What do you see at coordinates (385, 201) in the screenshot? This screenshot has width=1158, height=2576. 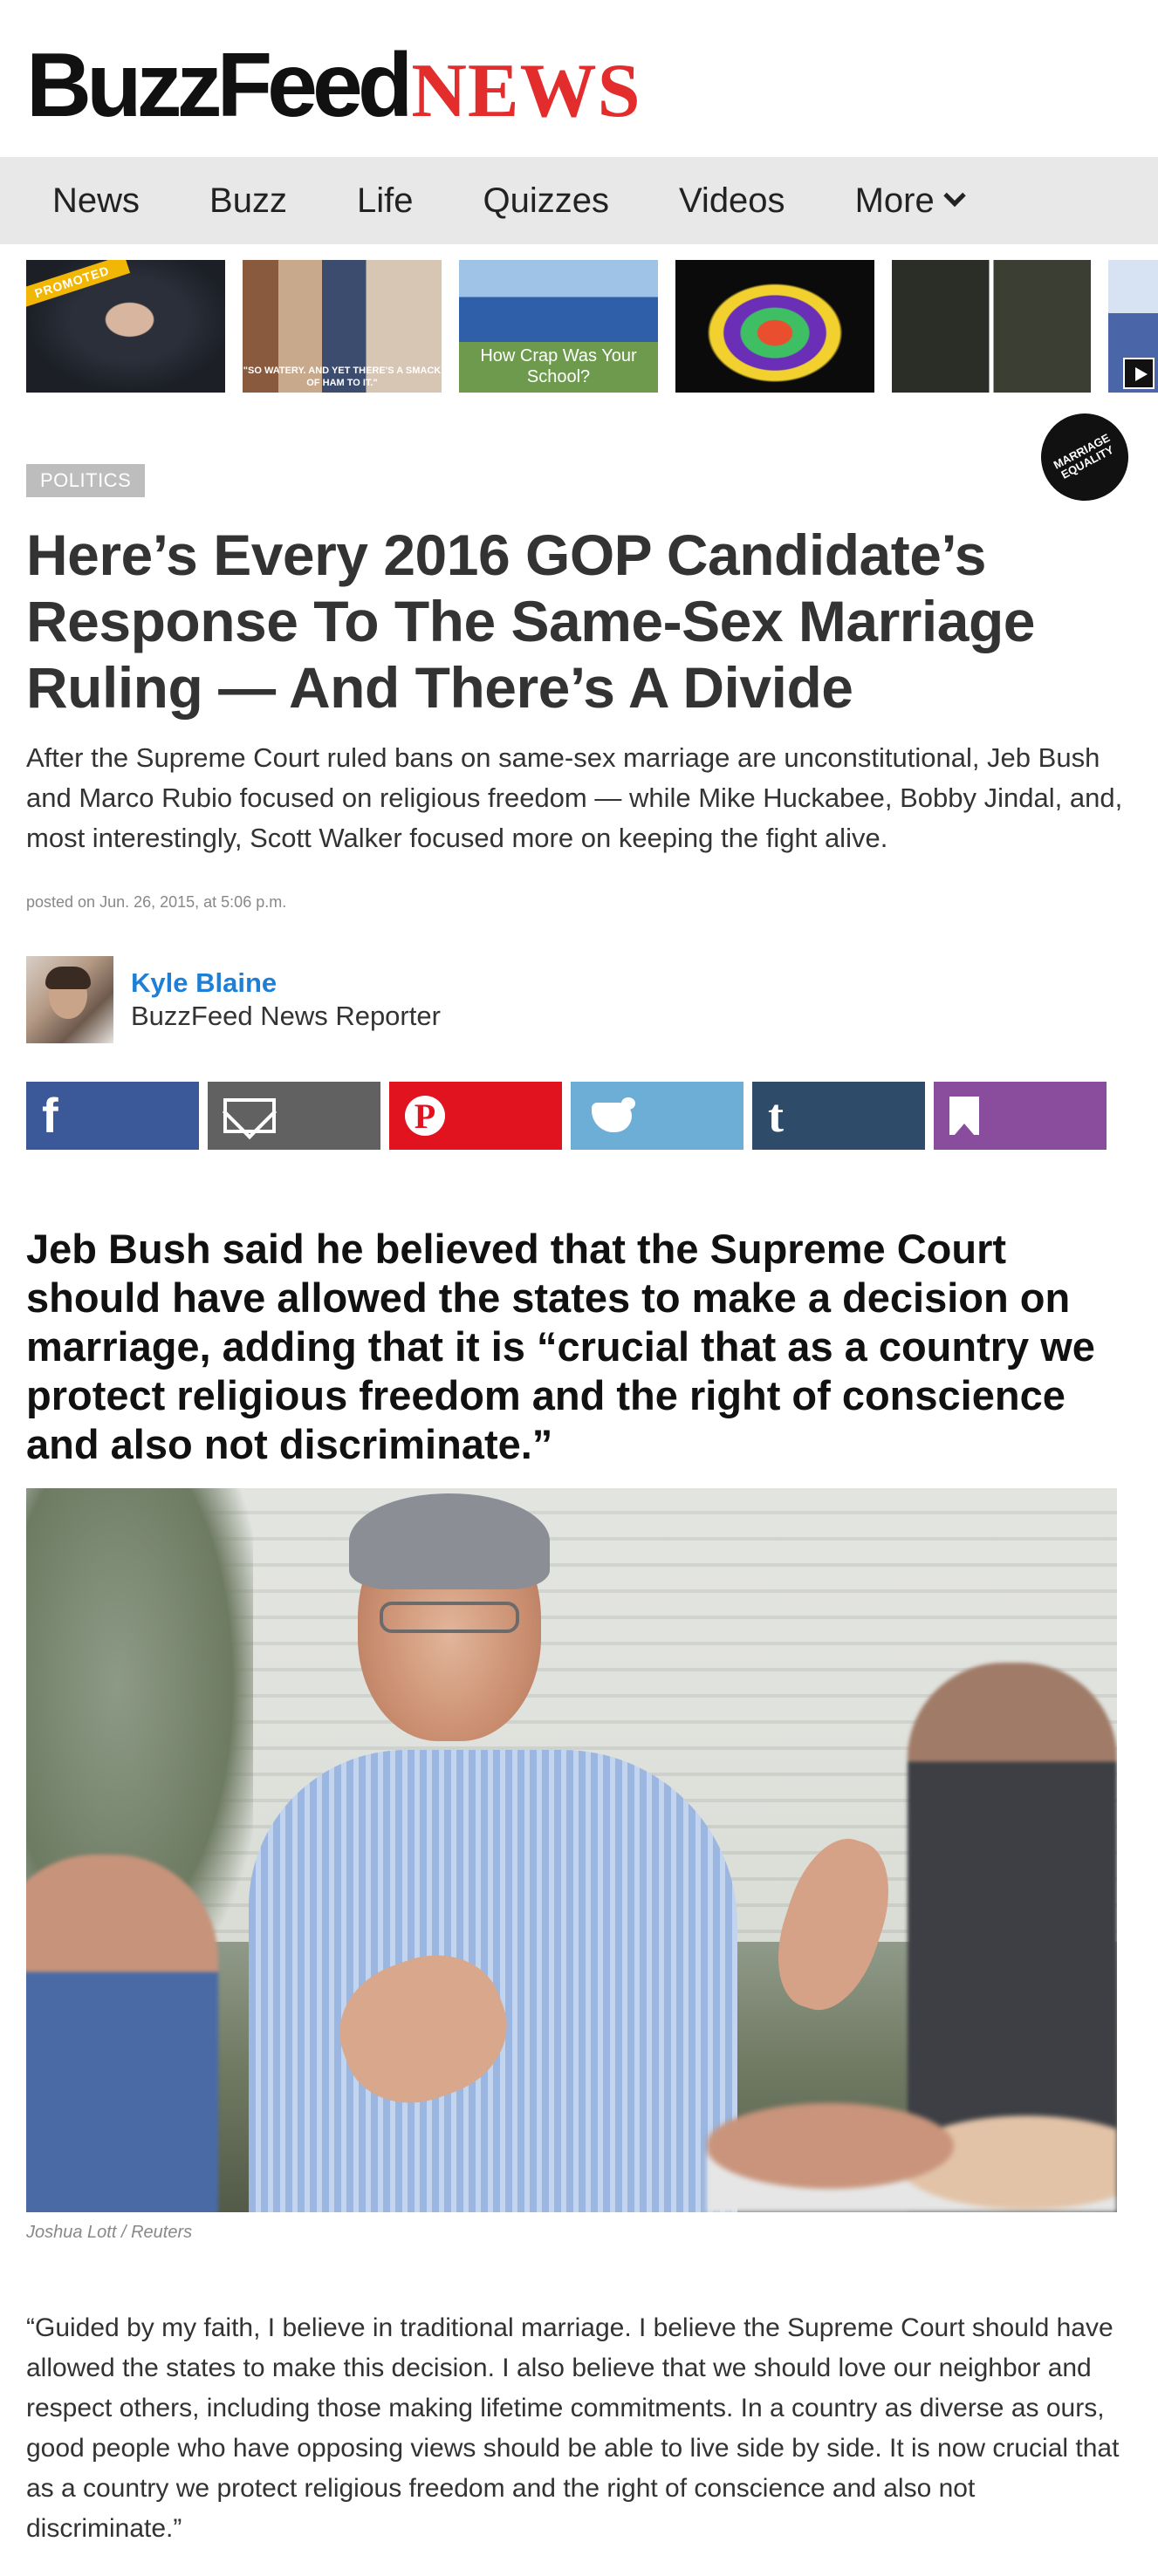 I see `nav-item-life: Life` at bounding box center [385, 201].